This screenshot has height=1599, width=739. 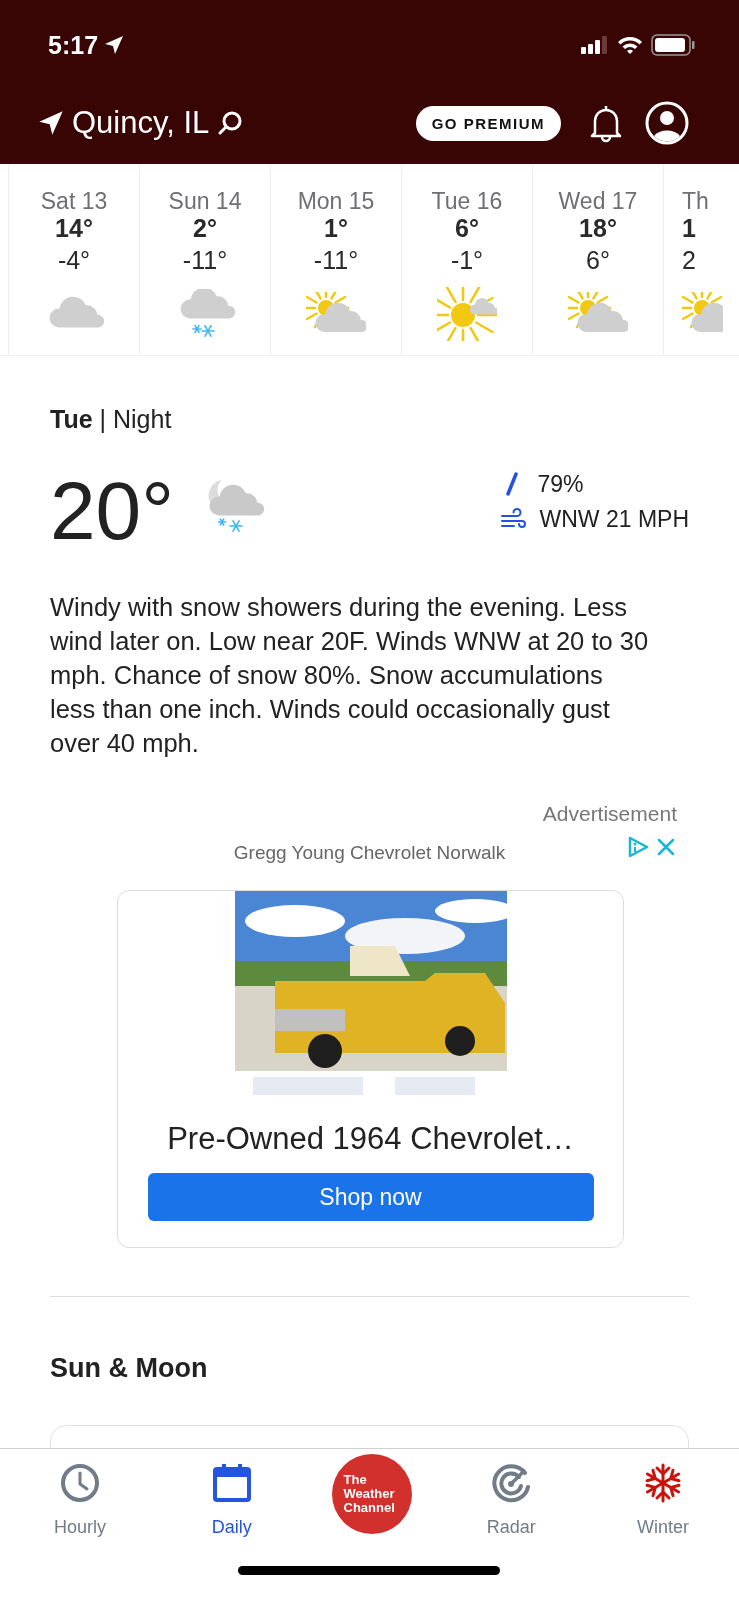 What do you see at coordinates (74, 228) in the screenshot?
I see `high-temperature: 14°` at bounding box center [74, 228].